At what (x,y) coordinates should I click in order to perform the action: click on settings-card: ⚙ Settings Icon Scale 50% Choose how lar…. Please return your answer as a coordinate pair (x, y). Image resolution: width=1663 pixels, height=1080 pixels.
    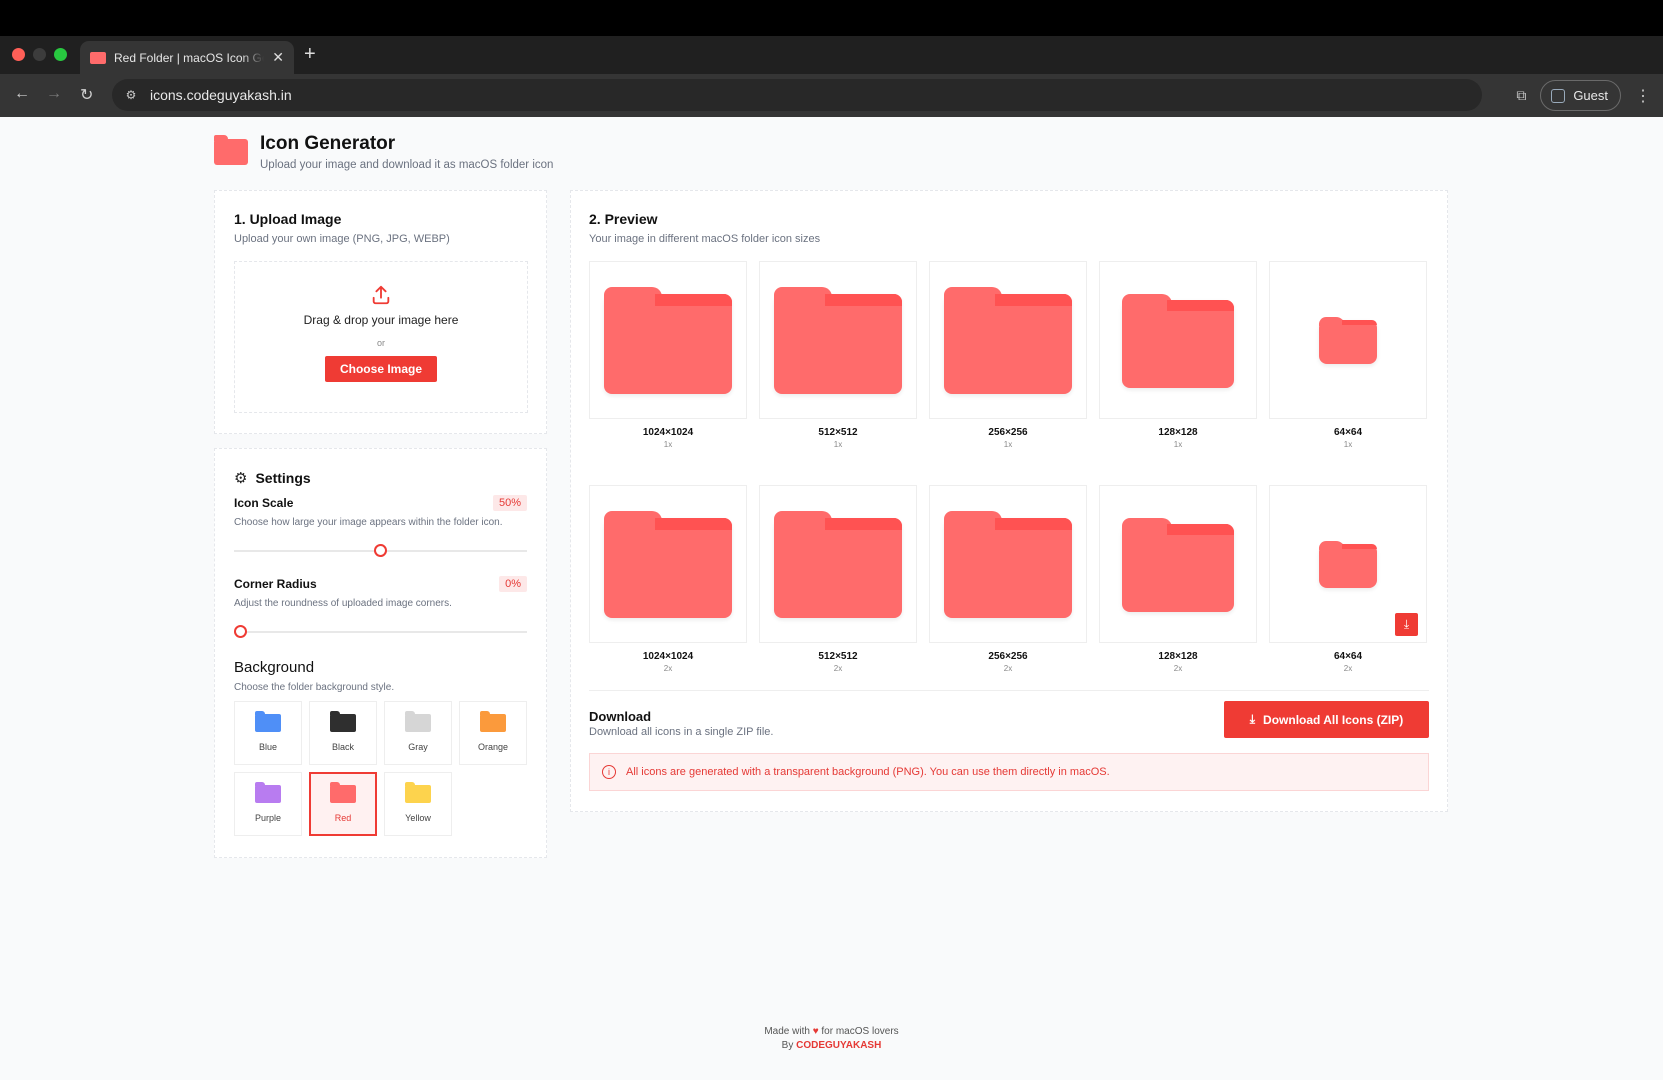
    Looking at the image, I should click on (380, 653).